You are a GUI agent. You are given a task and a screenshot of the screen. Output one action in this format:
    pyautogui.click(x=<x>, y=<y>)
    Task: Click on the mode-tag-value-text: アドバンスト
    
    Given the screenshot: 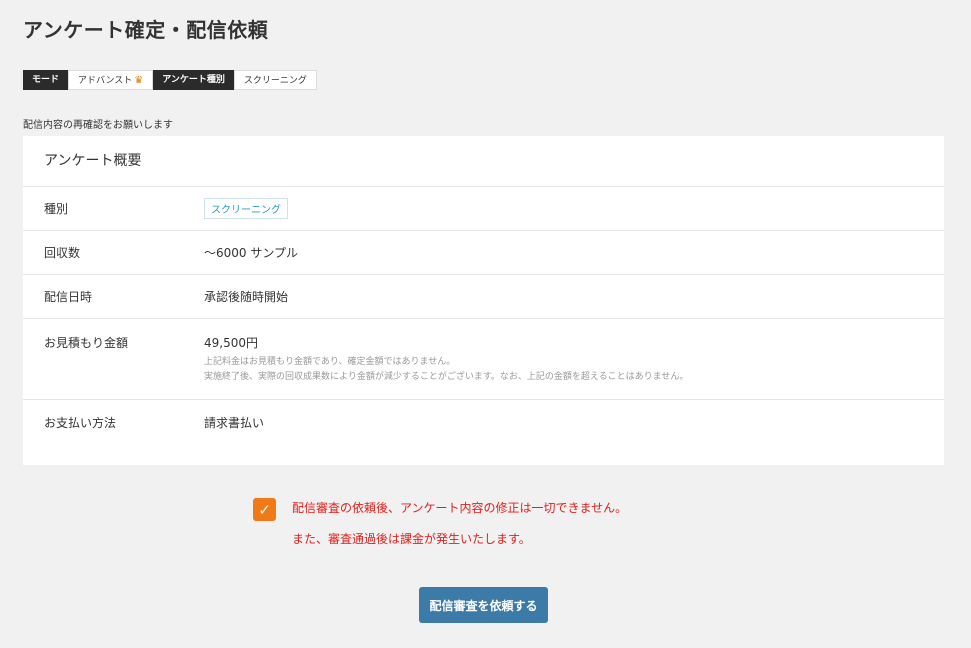 What is the action you would take?
    pyautogui.click(x=105, y=81)
    